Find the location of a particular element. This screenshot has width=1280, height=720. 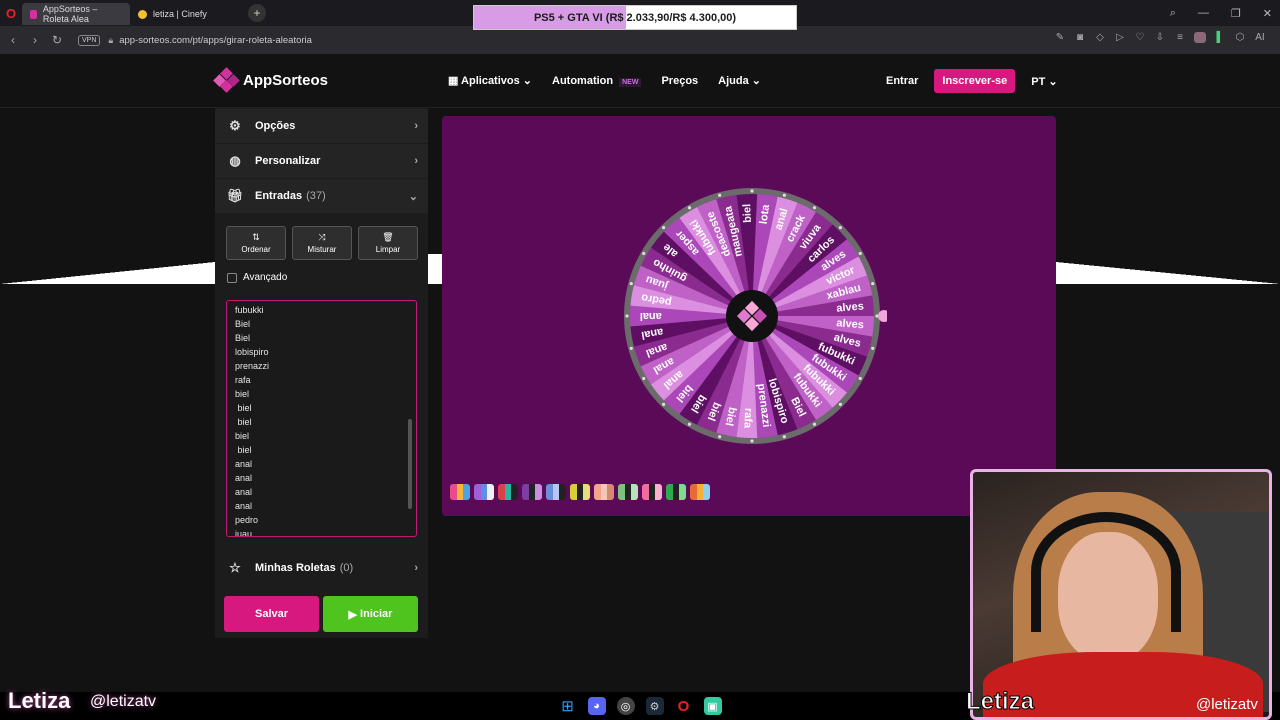

customize-label: Personalizar is located at coordinates (288, 161).